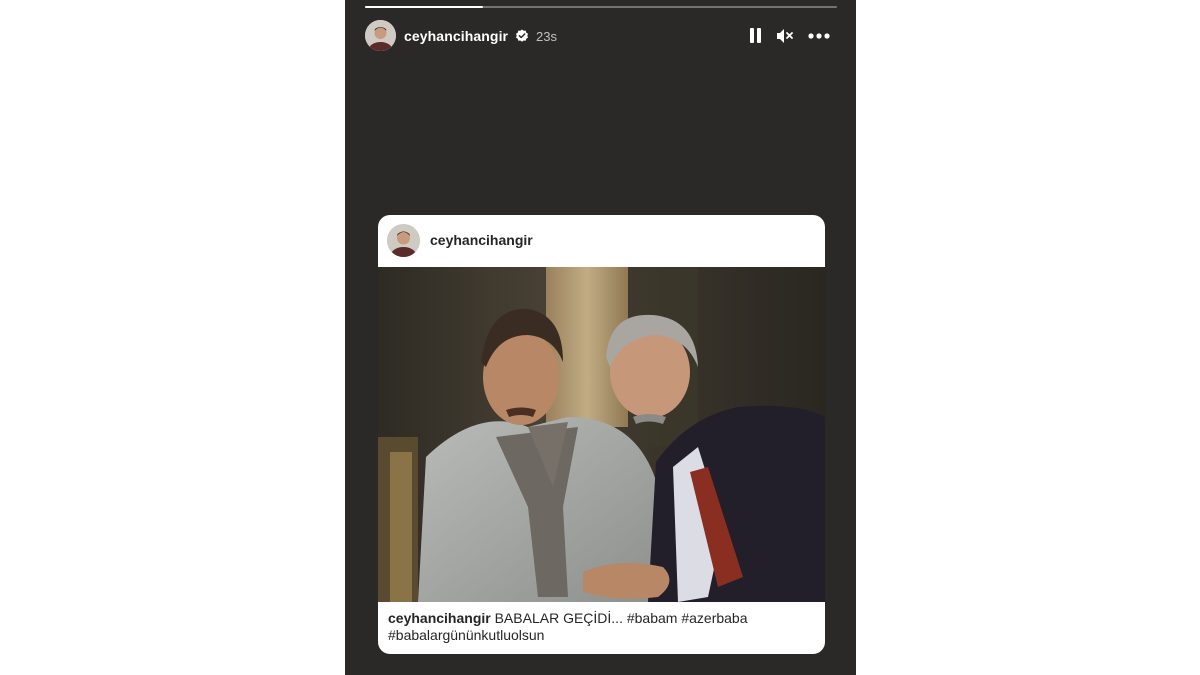 The height and width of the screenshot is (675, 1200). I want to click on post-header: ceyhancihangir, so click(601, 241).